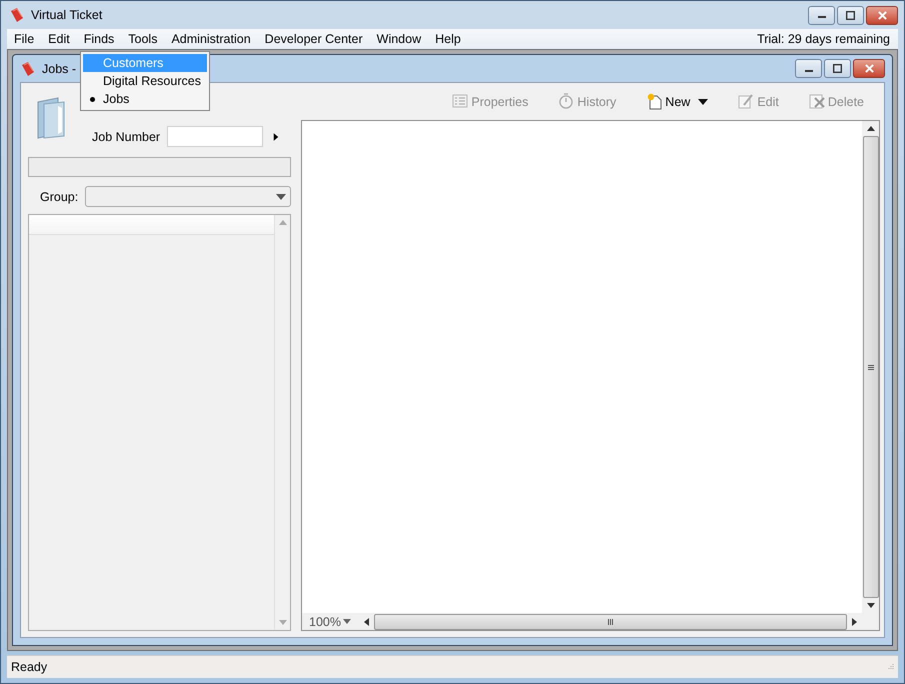 The image size is (905, 684). I want to click on zoom-selector: 100%, so click(330, 621).